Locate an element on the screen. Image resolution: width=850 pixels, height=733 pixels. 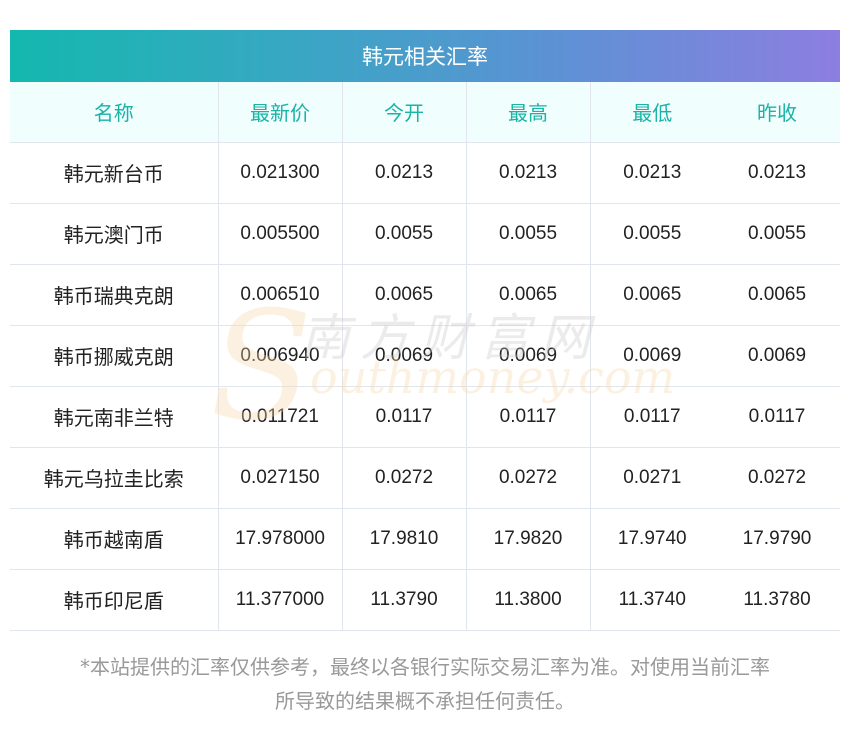
cell-high: 0.0272 is located at coordinates (527, 478).